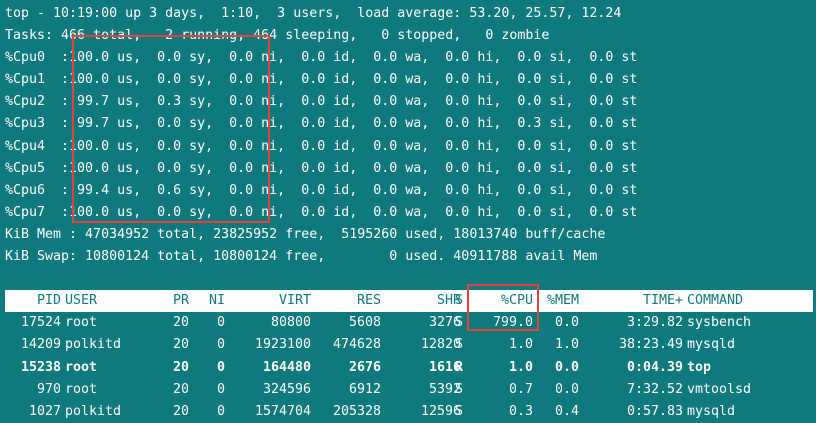  What do you see at coordinates (459, 301) in the screenshot?
I see `header-state: S` at bounding box center [459, 301].